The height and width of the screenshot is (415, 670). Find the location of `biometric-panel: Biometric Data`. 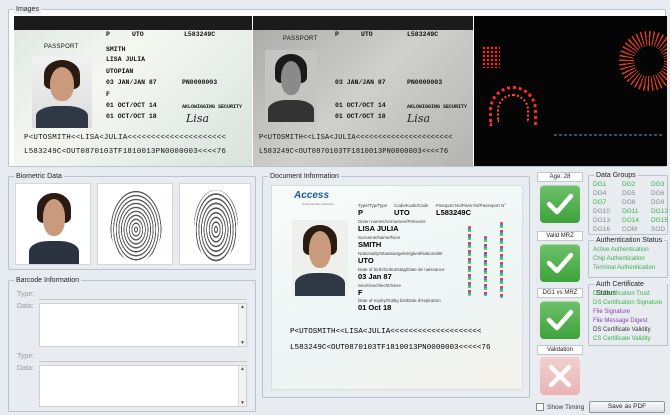

biometric-panel: Biometric Data is located at coordinates (132, 221).